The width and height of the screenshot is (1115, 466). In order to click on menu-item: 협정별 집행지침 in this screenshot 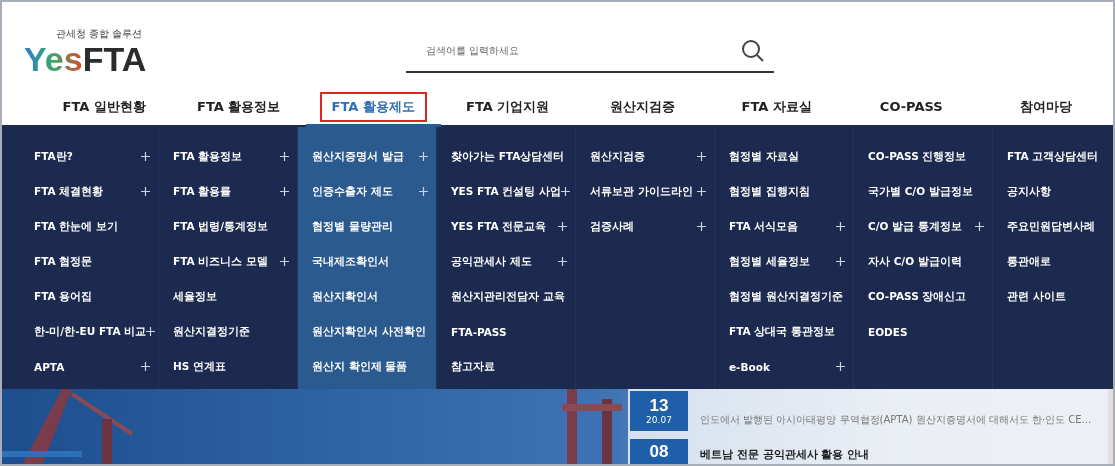, I will do `click(769, 191)`.